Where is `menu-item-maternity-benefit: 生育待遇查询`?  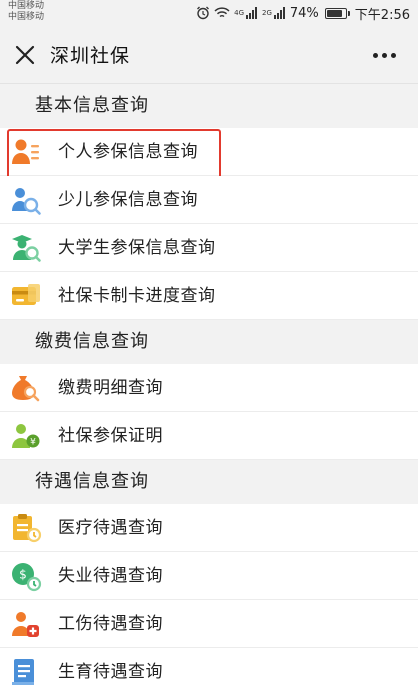 menu-item-maternity-benefit: 生育待遇查询 is located at coordinates (209, 672).